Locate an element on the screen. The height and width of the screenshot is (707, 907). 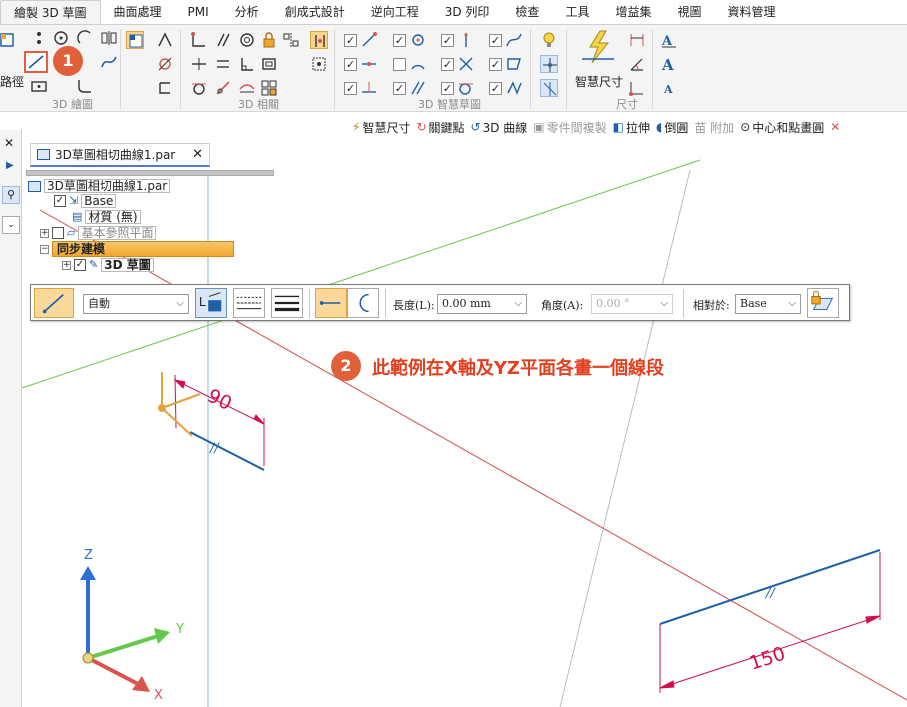
line-color-button: L is located at coordinates (211, 303).